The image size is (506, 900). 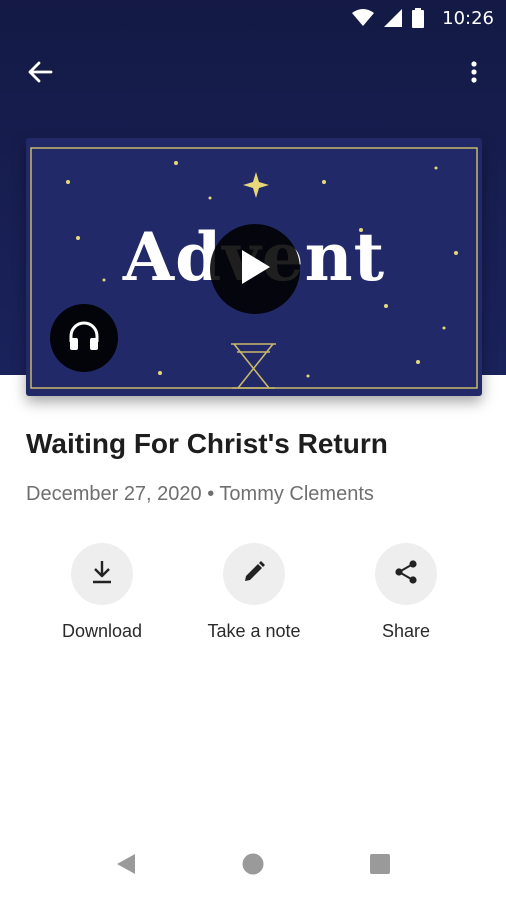 I want to click on wifi-icon, so click(x=363, y=18).